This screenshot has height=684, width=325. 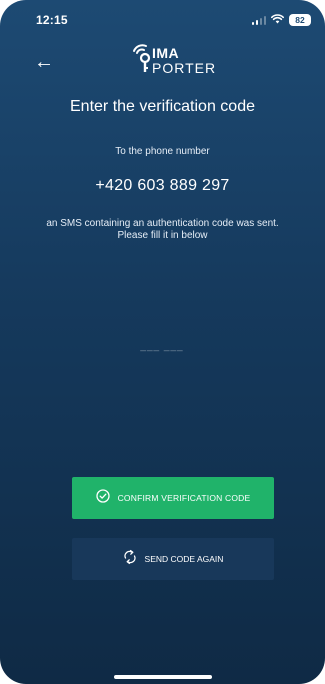 I want to click on key-wifi-icon, so click(x=142, y=58).